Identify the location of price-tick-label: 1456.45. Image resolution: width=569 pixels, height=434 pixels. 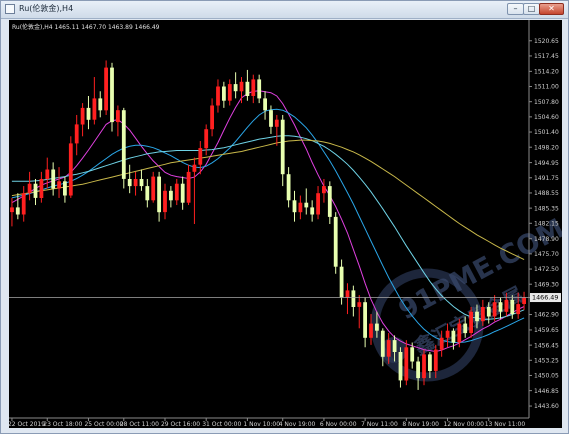
(546, 345).